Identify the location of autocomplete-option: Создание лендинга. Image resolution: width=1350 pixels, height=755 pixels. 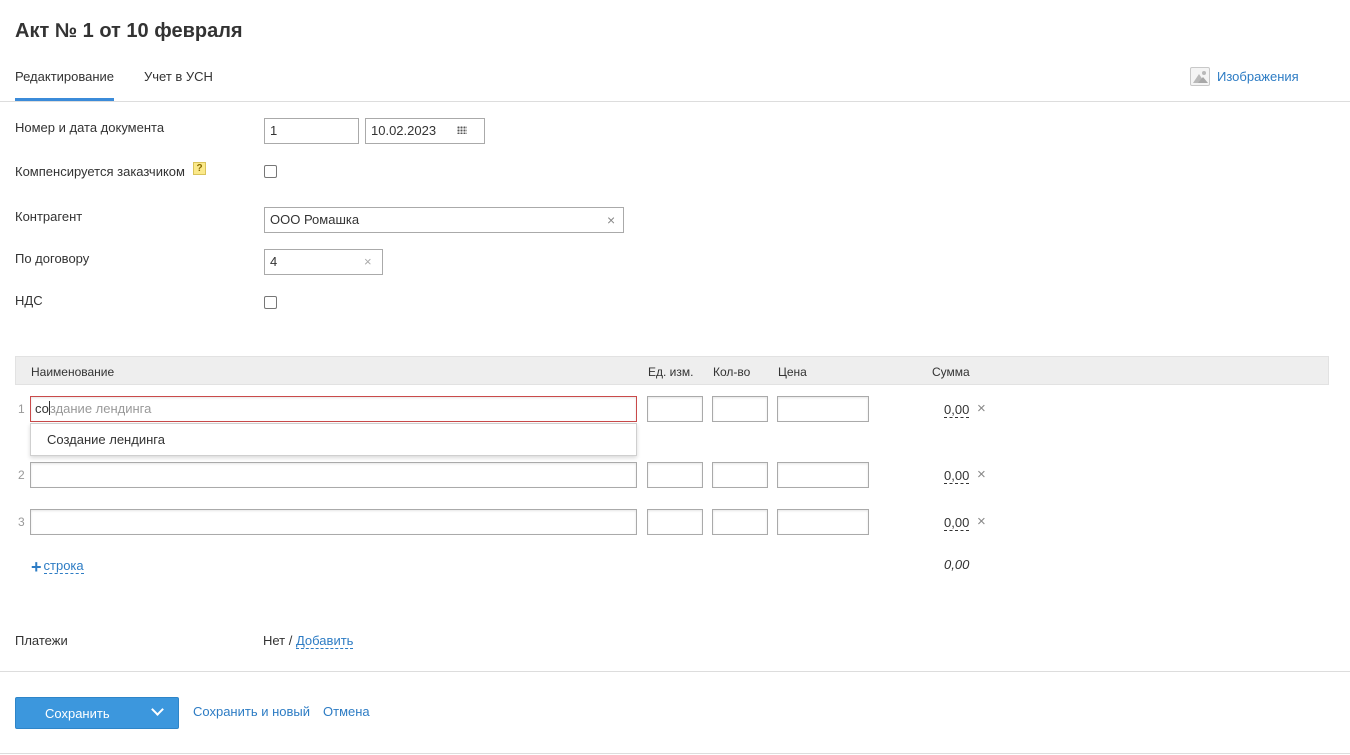
(106, 439).